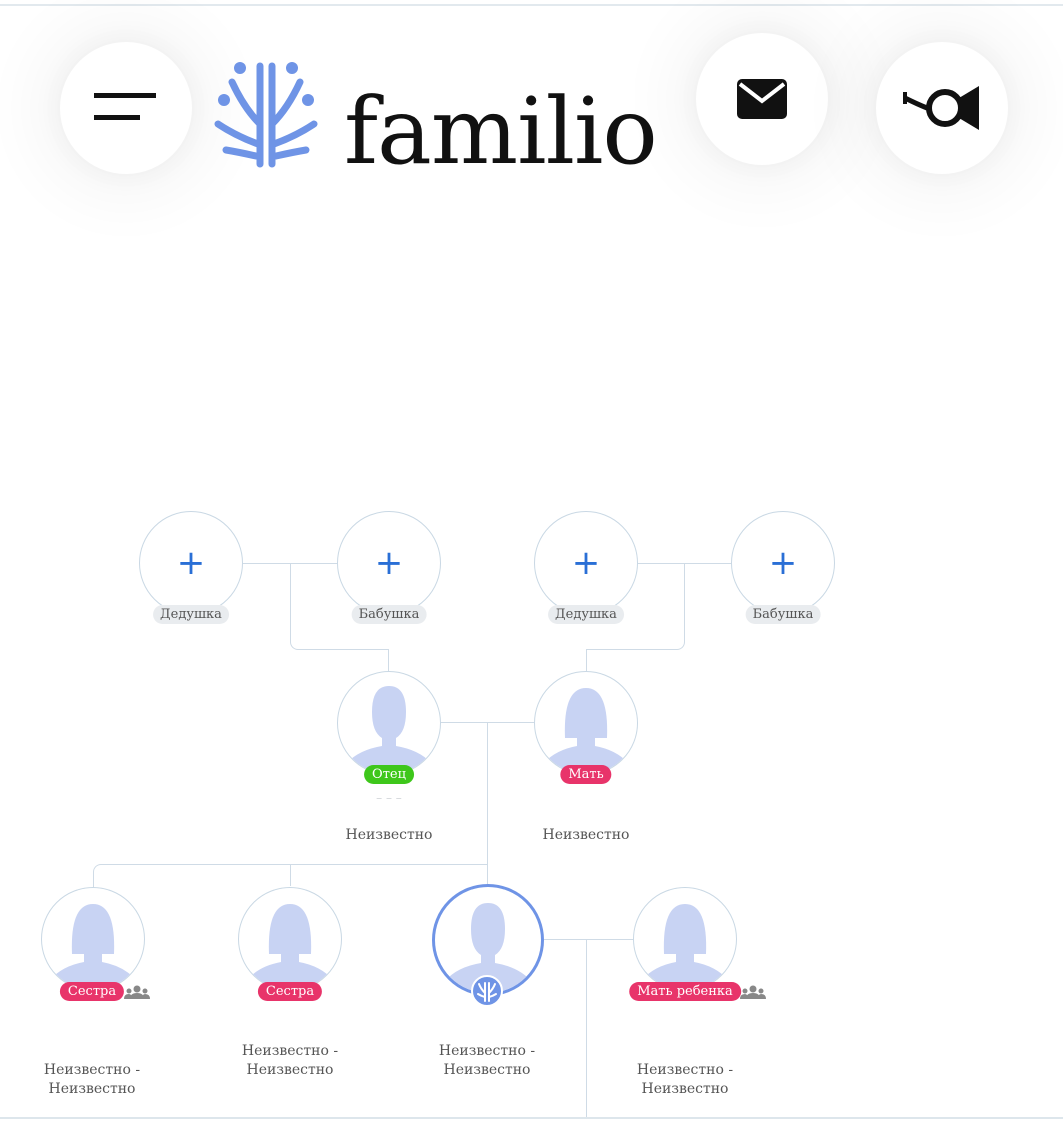 Image resolution: width=1063 pixels, height=1130 pixels. I want to click on bottom-divider, so click(531, 1118).